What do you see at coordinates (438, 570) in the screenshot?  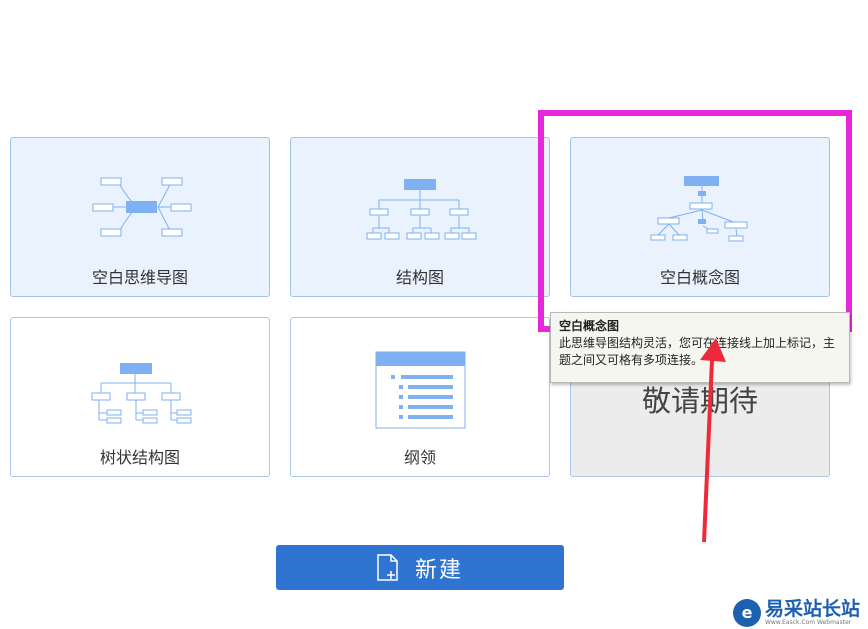 I see `new-button-label: 新建` at bounding box center [438, 570].